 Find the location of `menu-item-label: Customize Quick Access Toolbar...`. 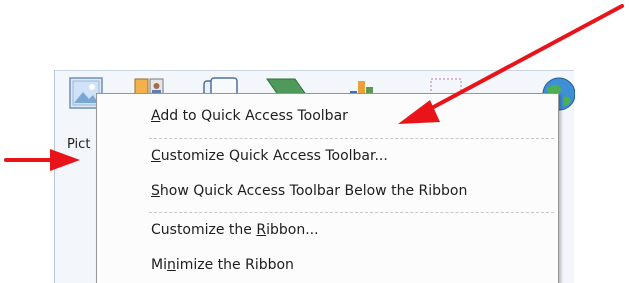

menu-item-label: Customize Quick Access Toolbar... is located at coordinates (269, 156).